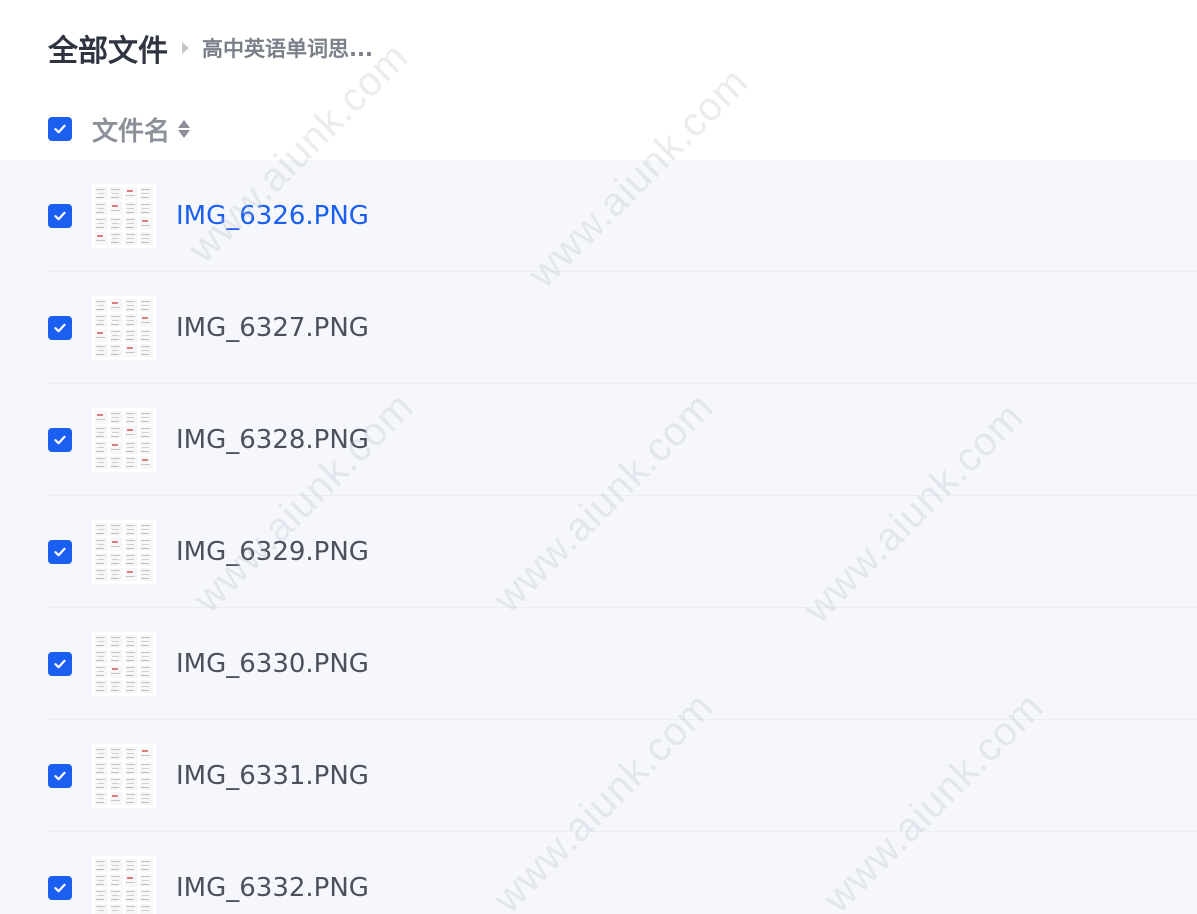 This screenshot has width=1197, height=914. Describe the element at coordinates (598, 440) in the screenshot. I see `file-row: IMG_6328.PNG` at that location.